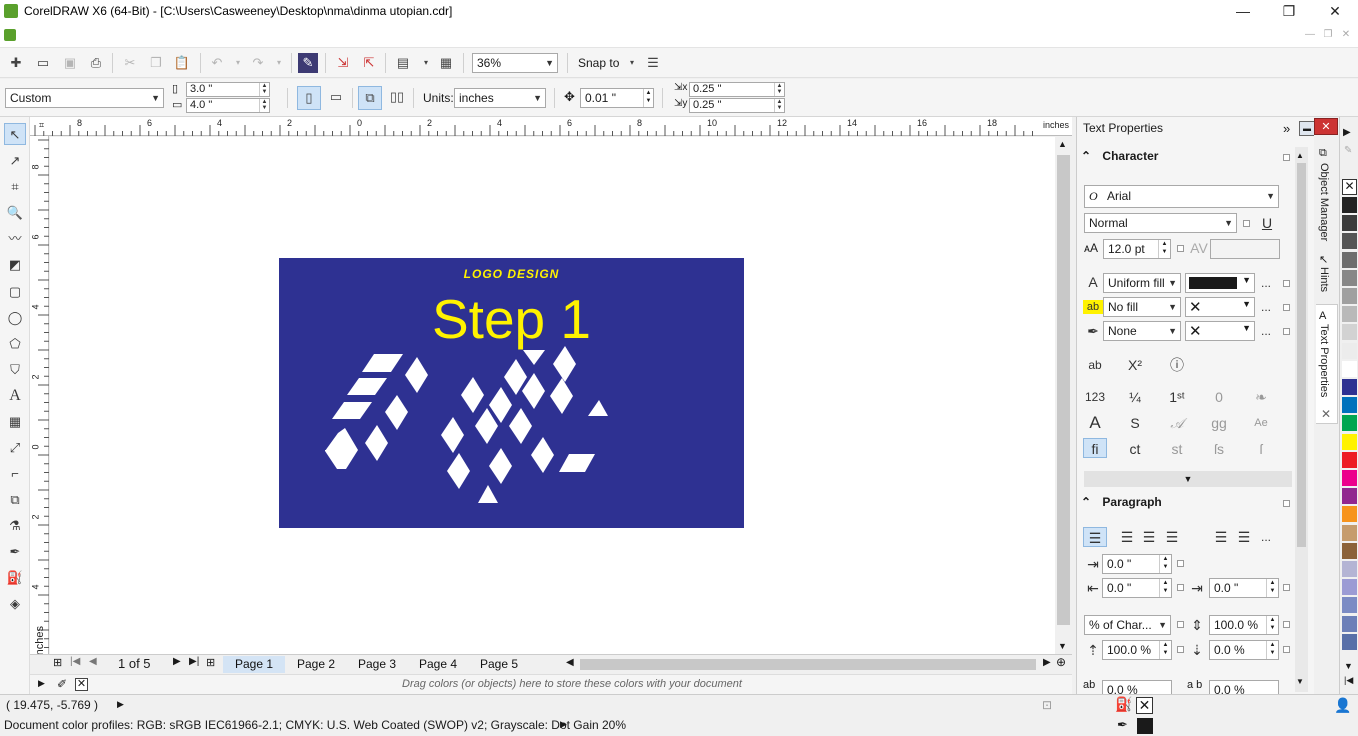 The image size is (1358, 736). I want to click on snap-to-button: Snap to, so click(598, 63).